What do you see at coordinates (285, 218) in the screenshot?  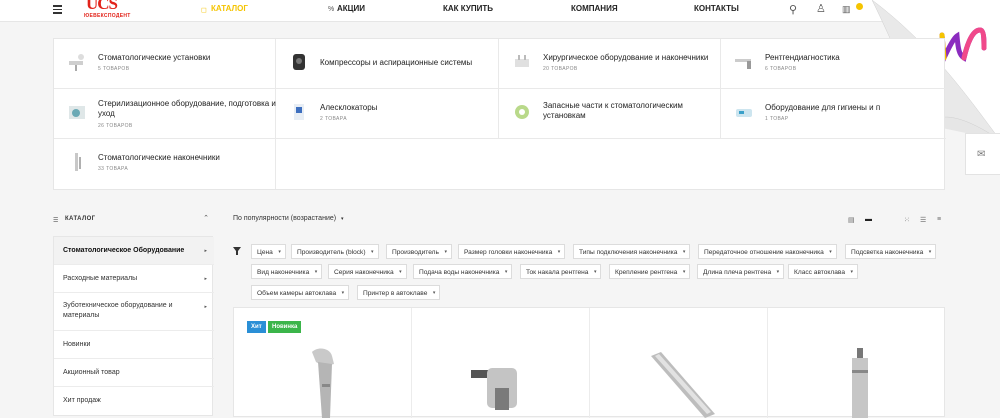 I see `sort-label: По популярности (возрастание)` at bounding box center [285, 218].